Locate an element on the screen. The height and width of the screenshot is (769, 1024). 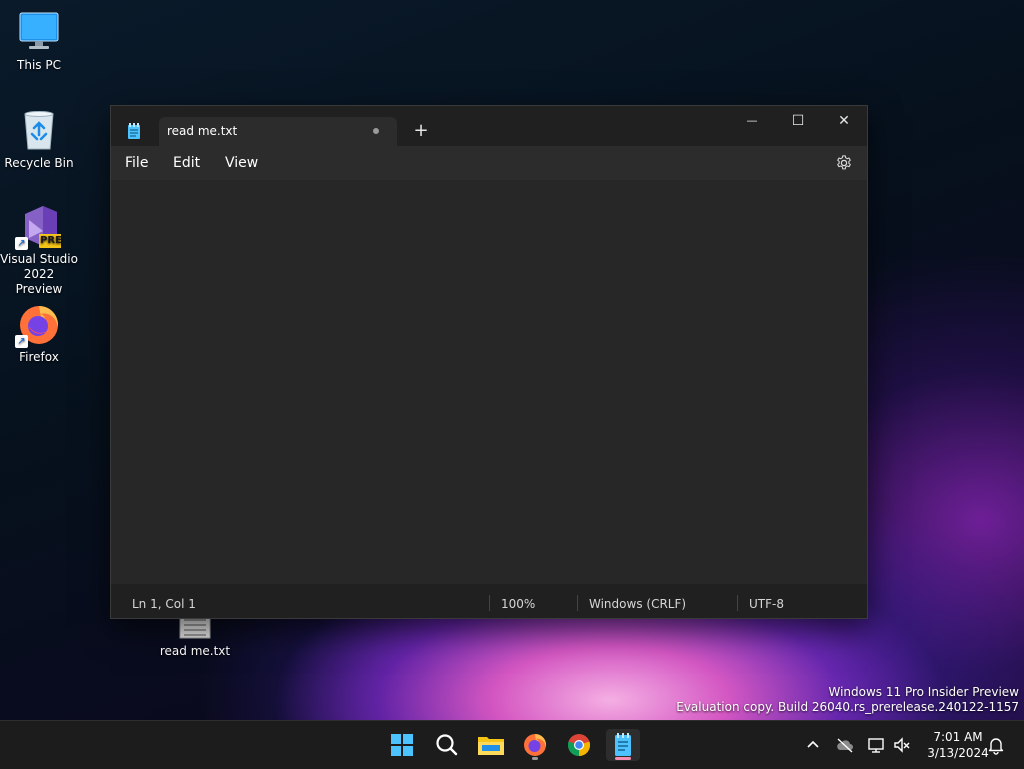
windows-logo-icon is located at coordinates (402, 745).